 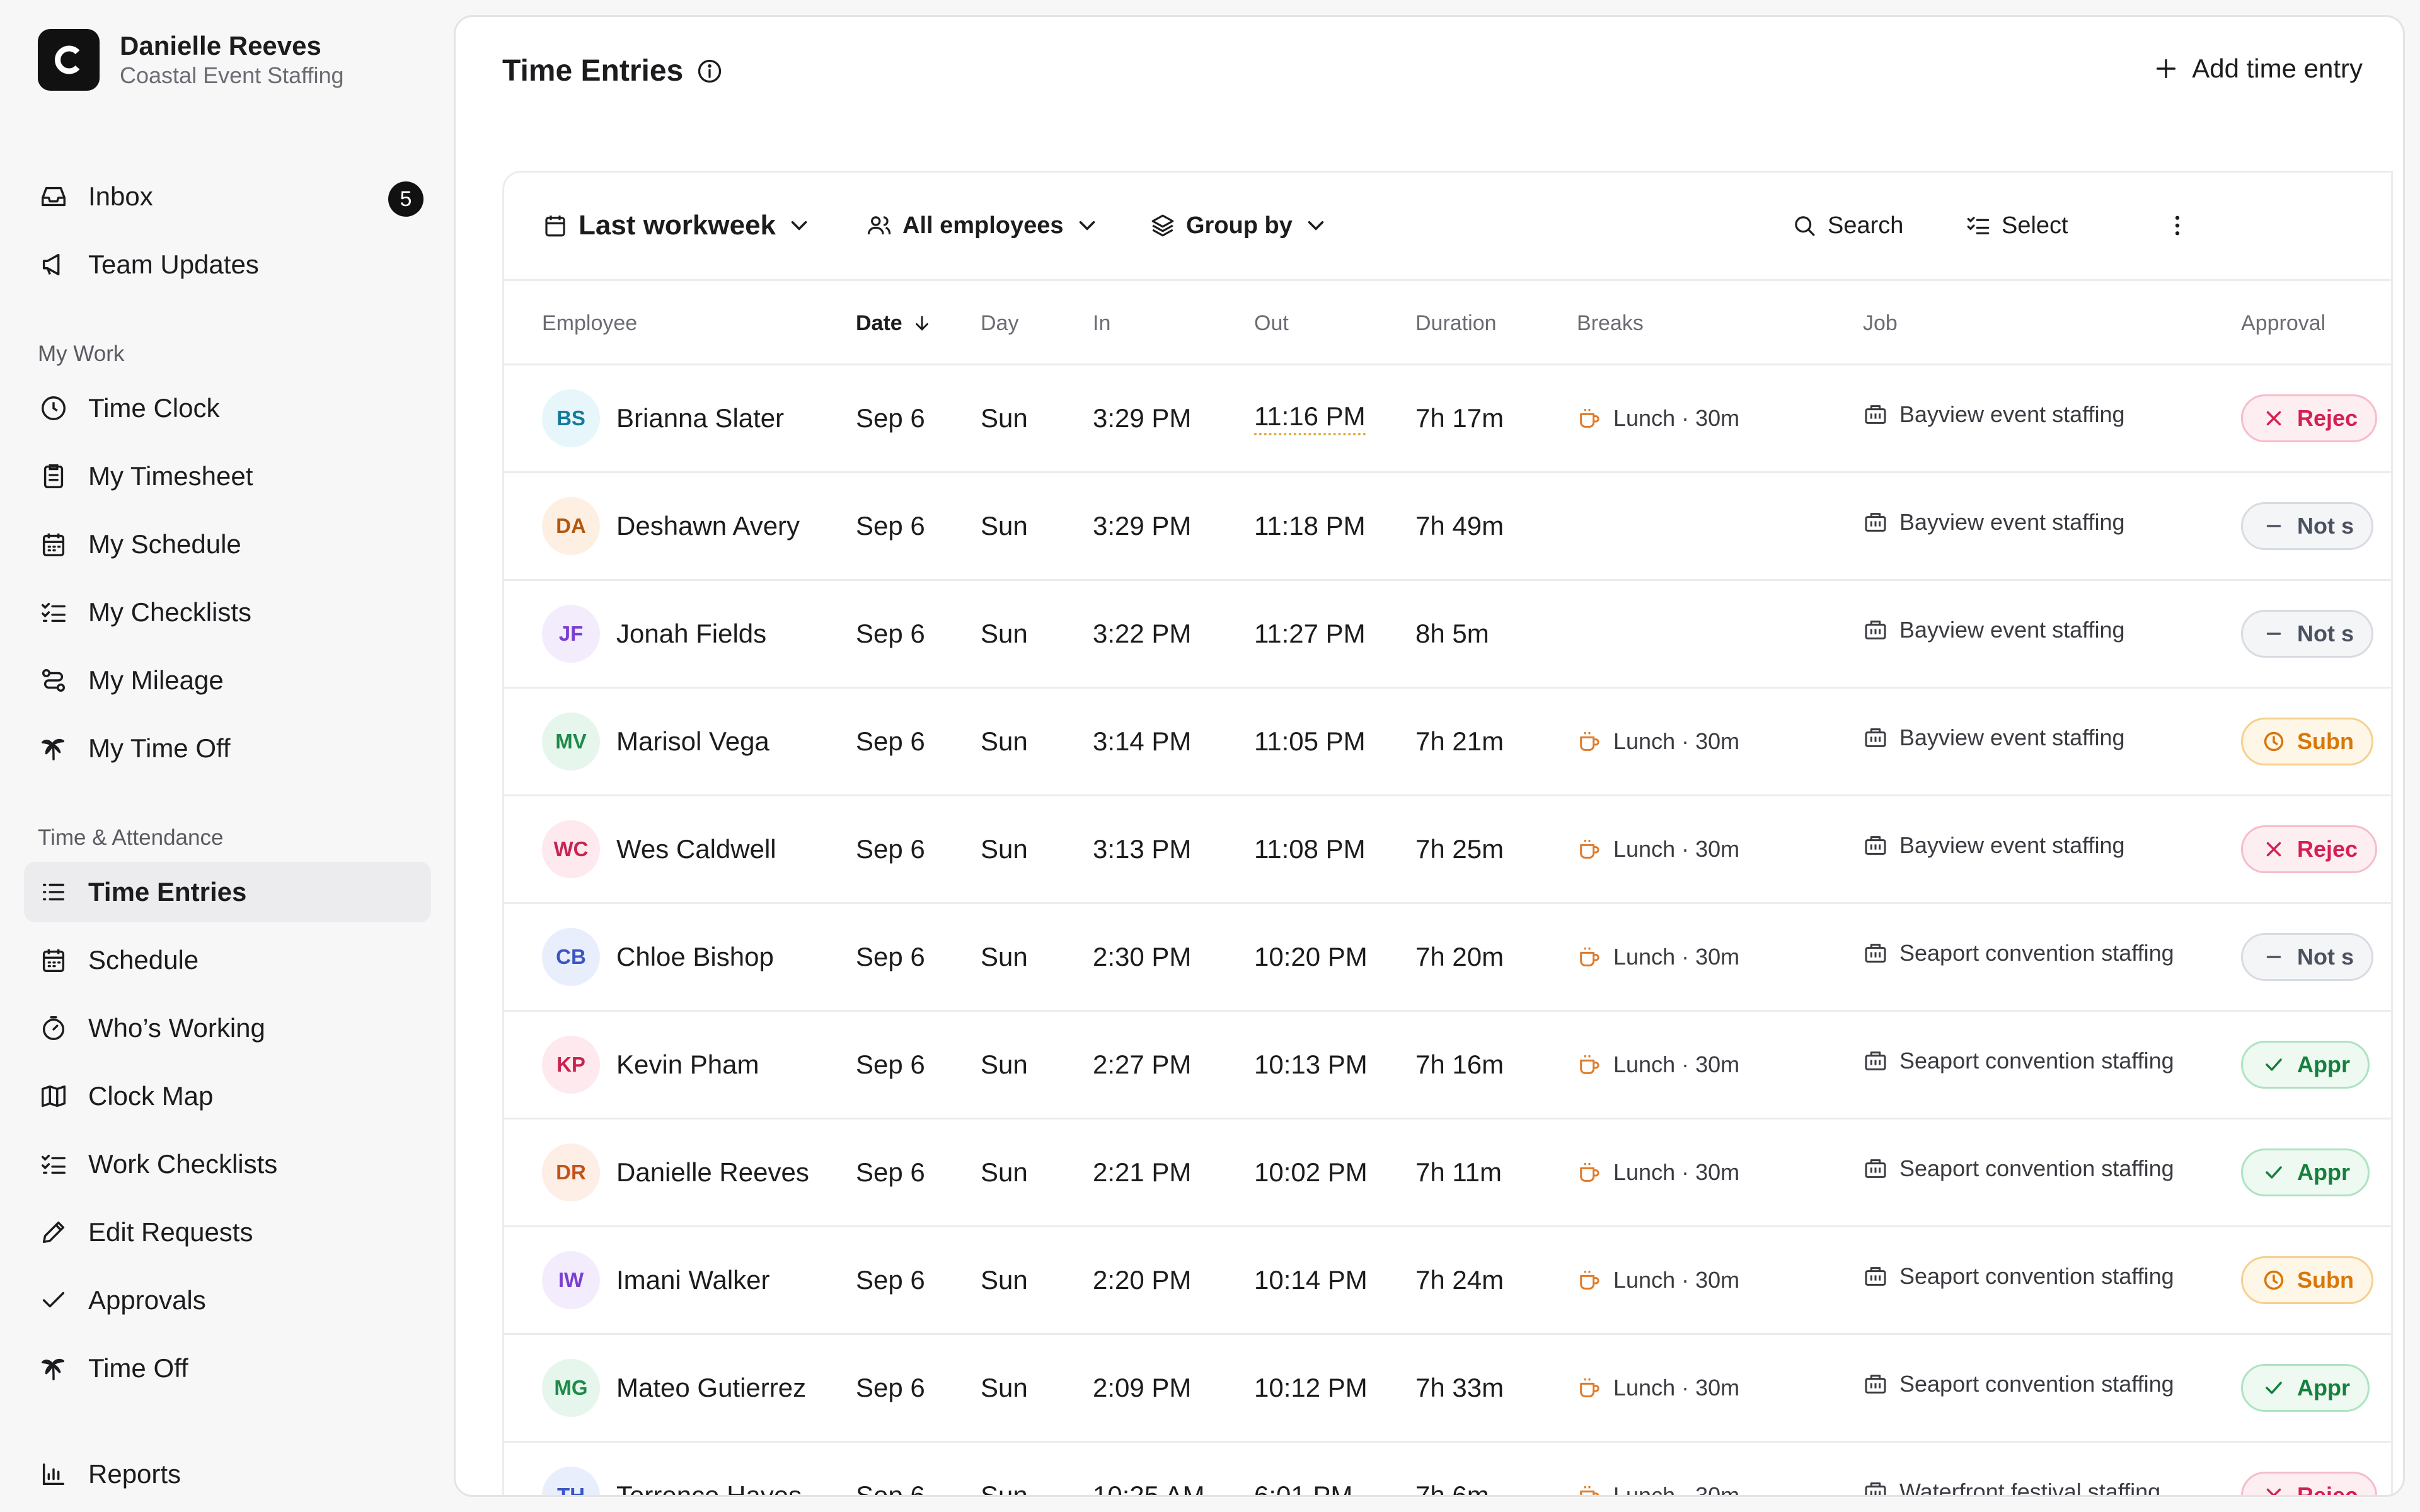 I want to click on more-options-button, so click(x=2178, y=225).